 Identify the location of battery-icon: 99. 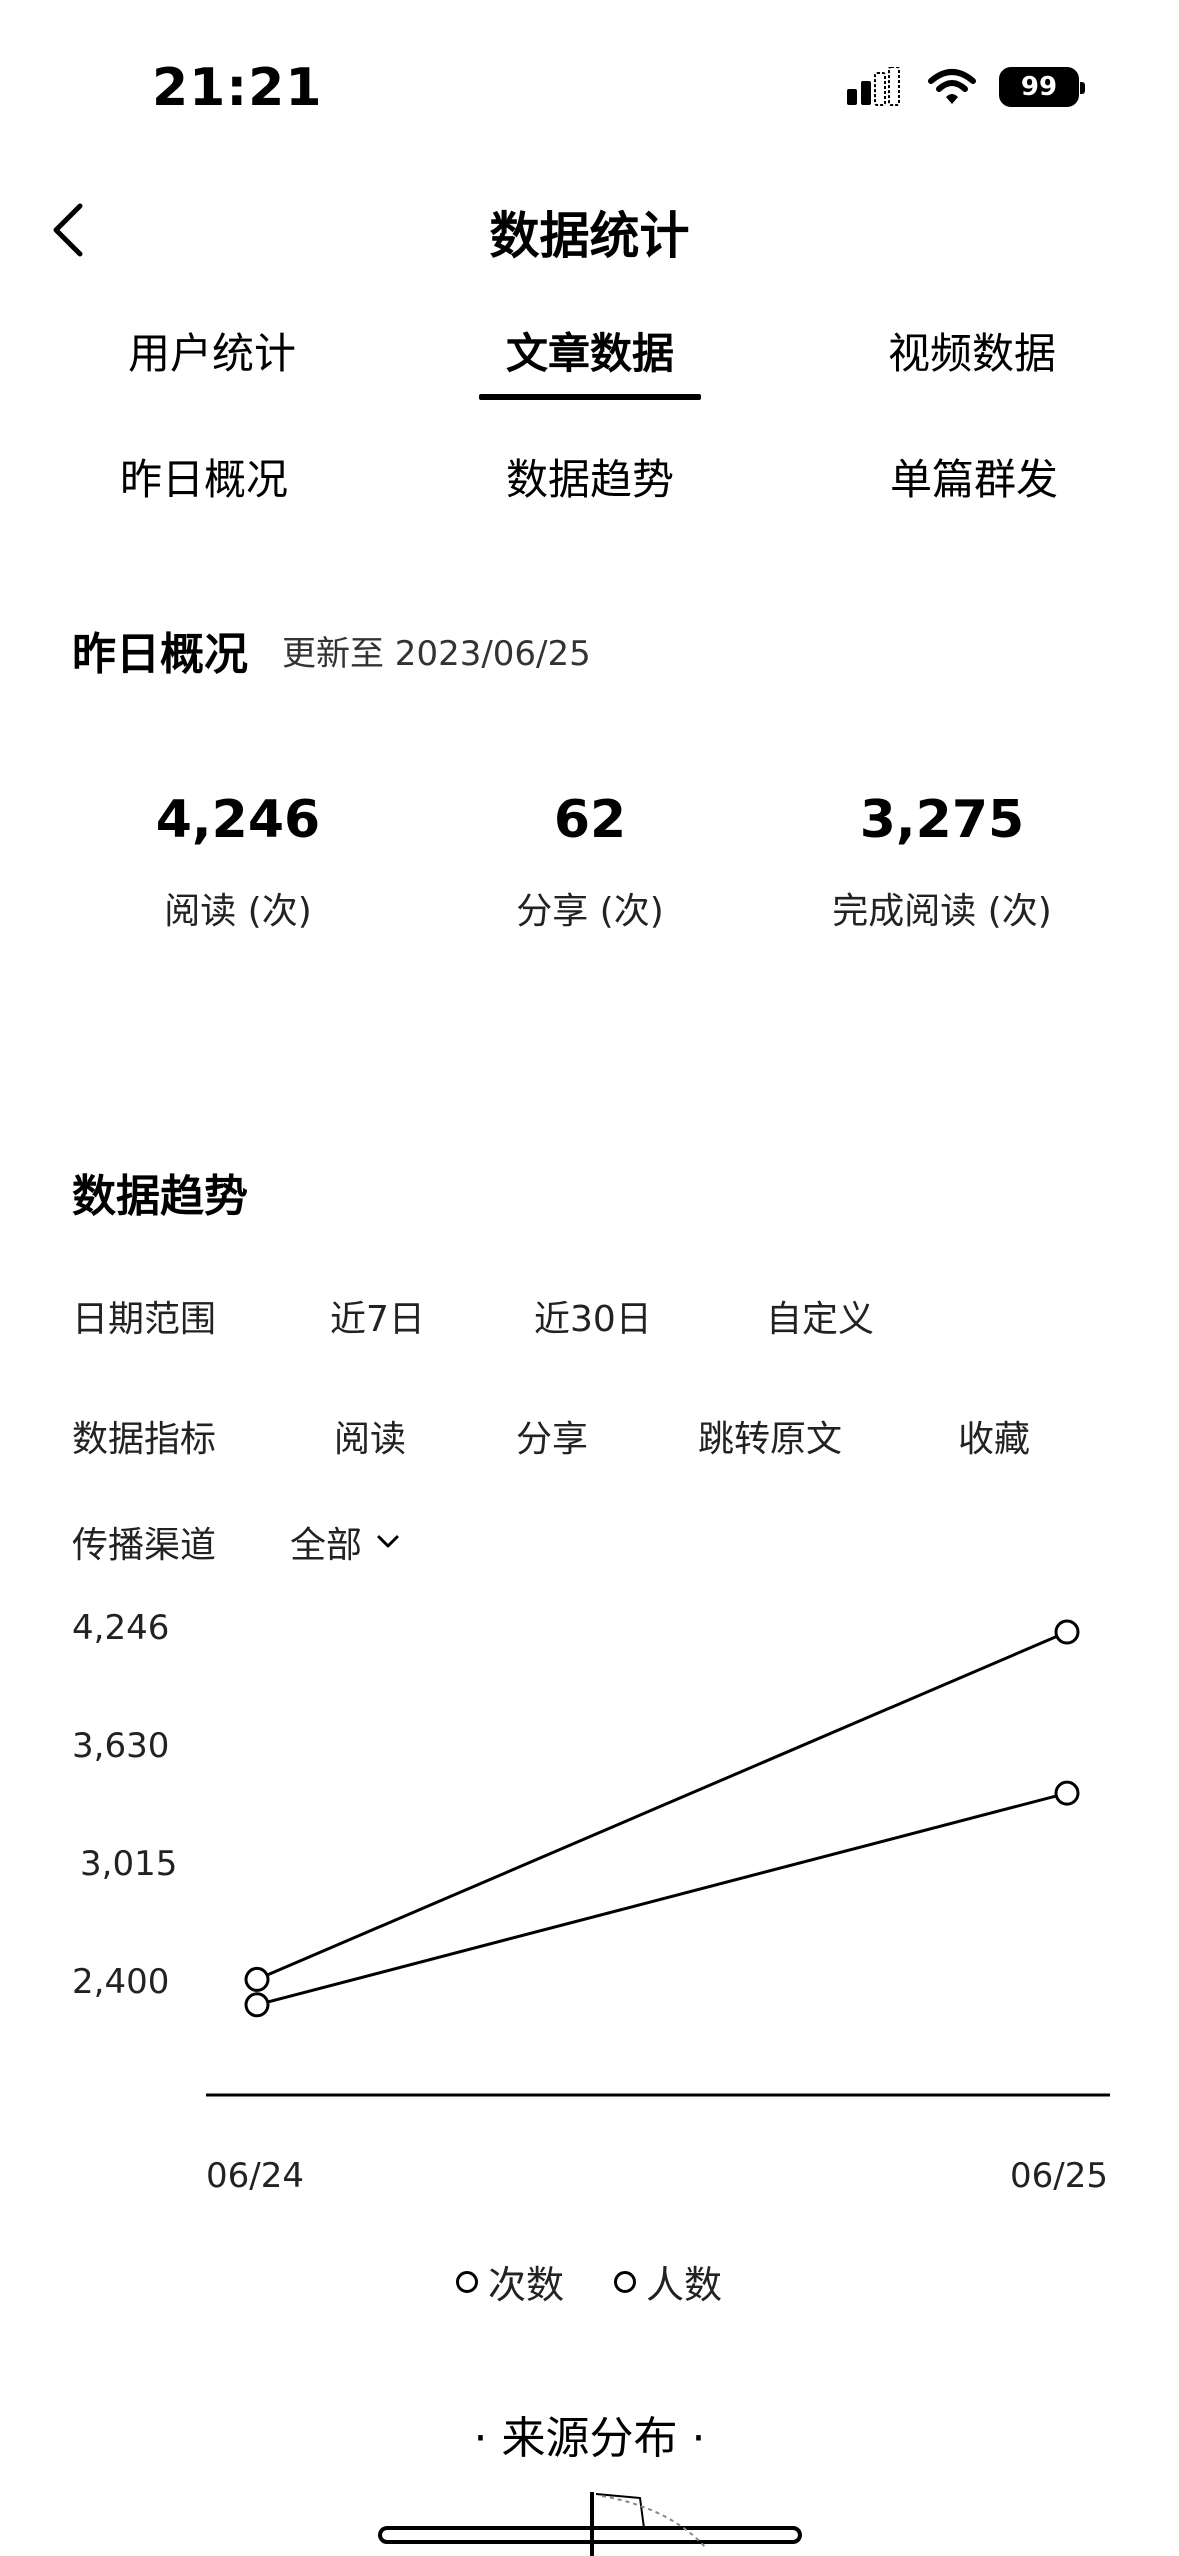
(1042, 87).